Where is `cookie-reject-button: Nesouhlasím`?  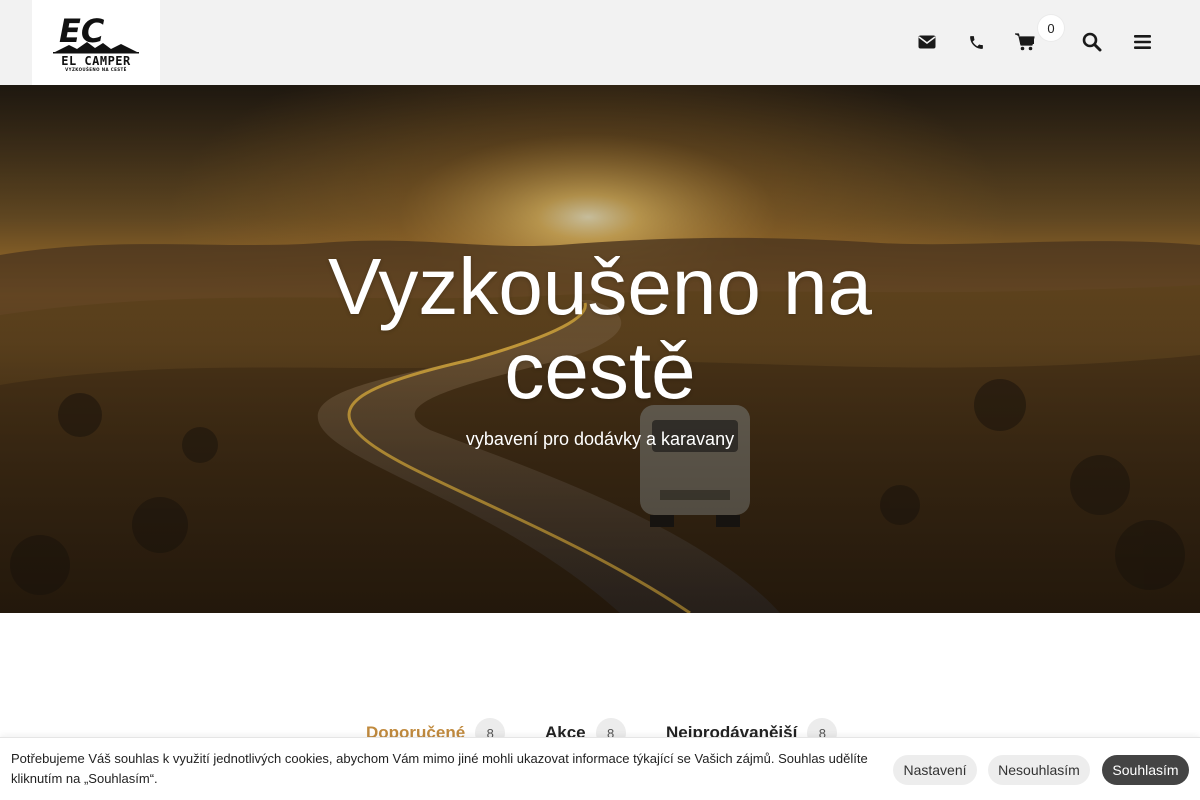 cookie-reject-button: Nesouhlasím is located at coordinates (1039, 770).